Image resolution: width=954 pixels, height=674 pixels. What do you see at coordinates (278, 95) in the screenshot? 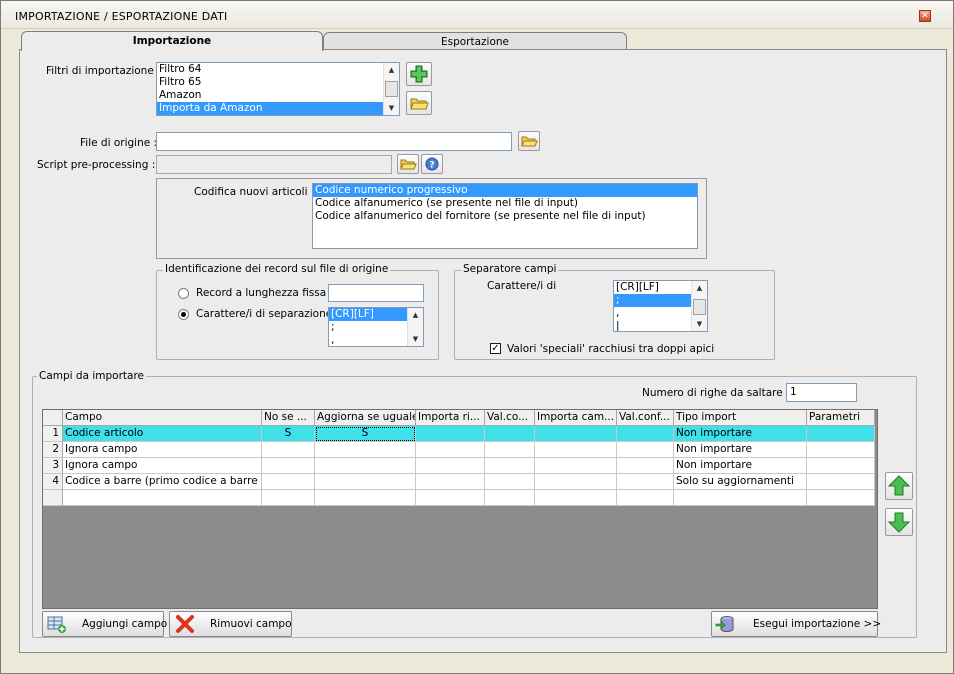
I see `filter-item: Amazon` at bounding box center [278, 95].